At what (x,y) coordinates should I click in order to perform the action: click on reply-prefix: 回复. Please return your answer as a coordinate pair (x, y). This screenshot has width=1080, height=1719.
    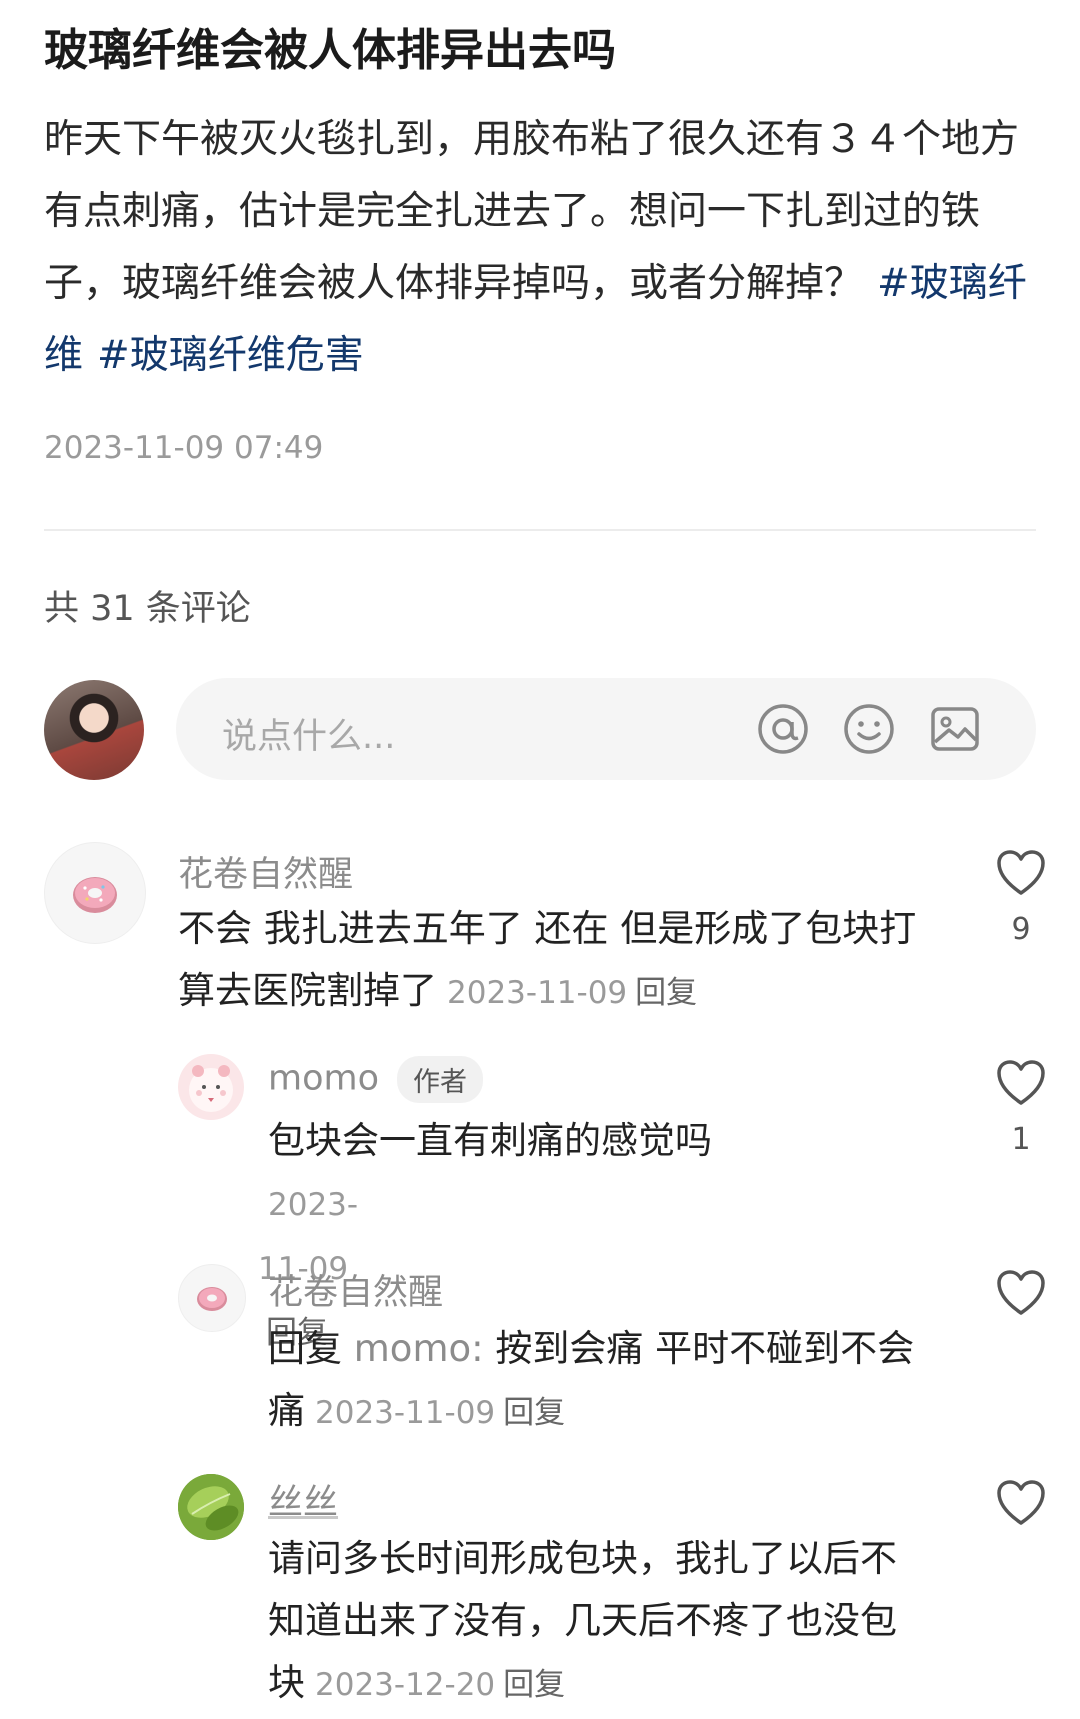
    Looking at the image, I should click on (305, 1348).